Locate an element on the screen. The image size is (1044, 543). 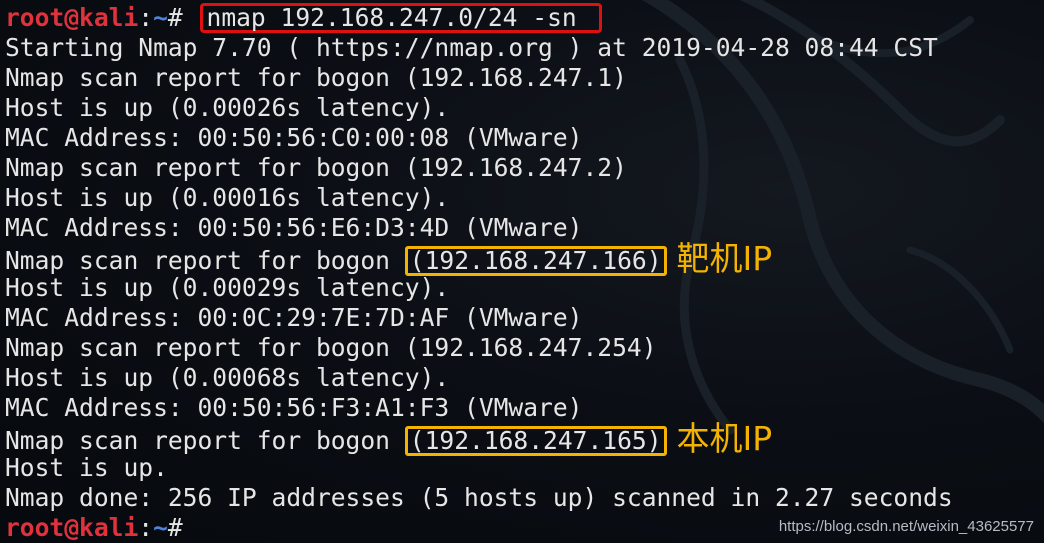
host-ip: (192.168.247.1) is located at coordinates (515, 77).